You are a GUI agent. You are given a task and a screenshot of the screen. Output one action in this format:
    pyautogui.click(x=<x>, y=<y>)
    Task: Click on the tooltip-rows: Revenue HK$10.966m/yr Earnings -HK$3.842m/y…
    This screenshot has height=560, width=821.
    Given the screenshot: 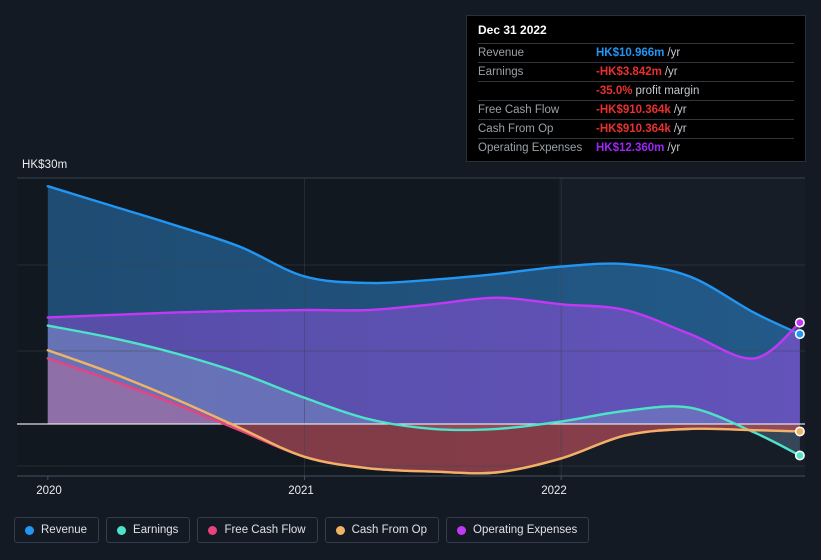 What is the action you would take?
    pyautogui.click(x=636, y=100)
    